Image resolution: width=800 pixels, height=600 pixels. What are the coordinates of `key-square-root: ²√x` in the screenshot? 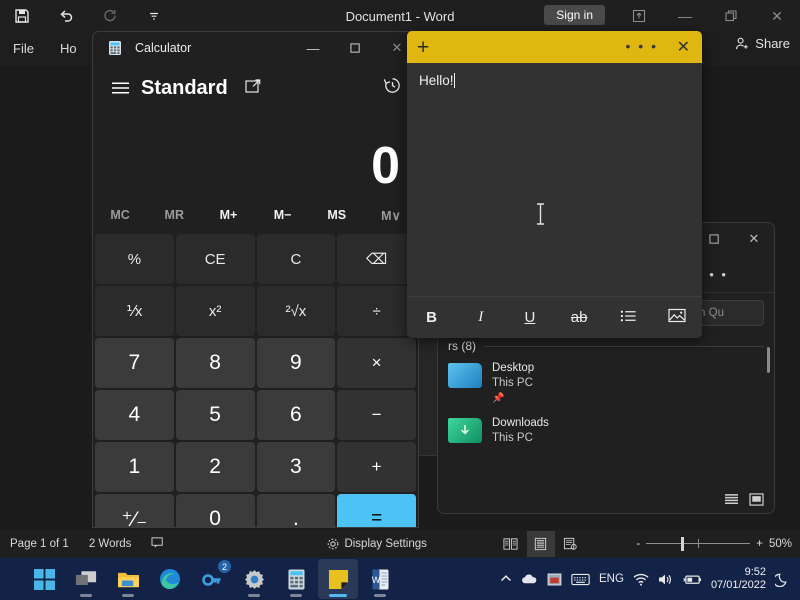 It's located at (296, 311).